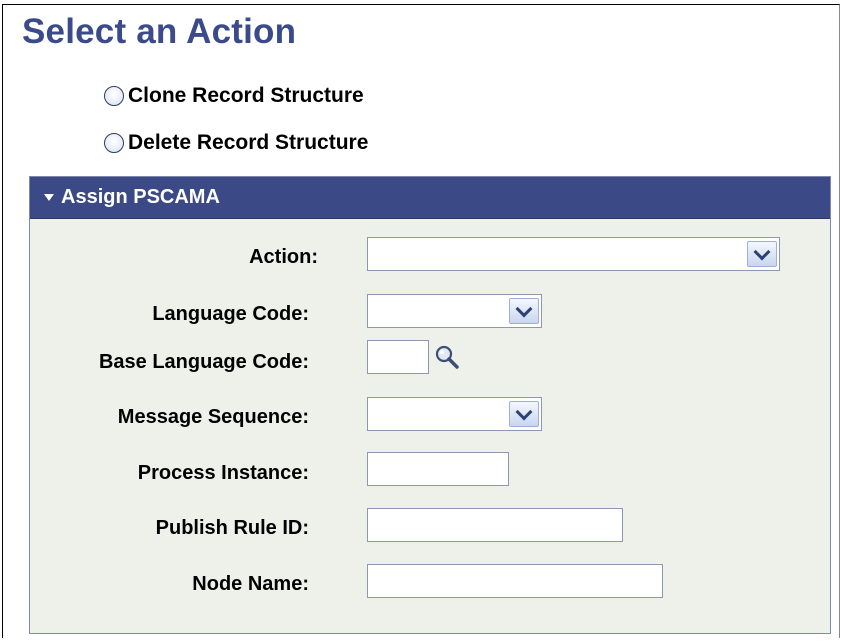 The image size is (842, 642). What do you see at coordinates (223, 473) in the screenshot?
I see `process-instance-label: Process Instance:` at bounding box center [223, 473].